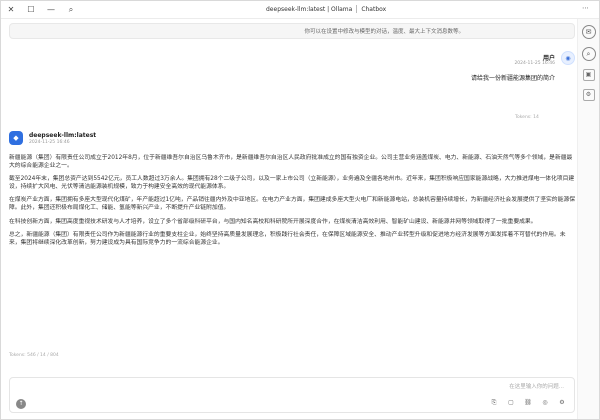  I want to click on user-text: 请给我一份新疆能源集团的简介, so click(512, 78).